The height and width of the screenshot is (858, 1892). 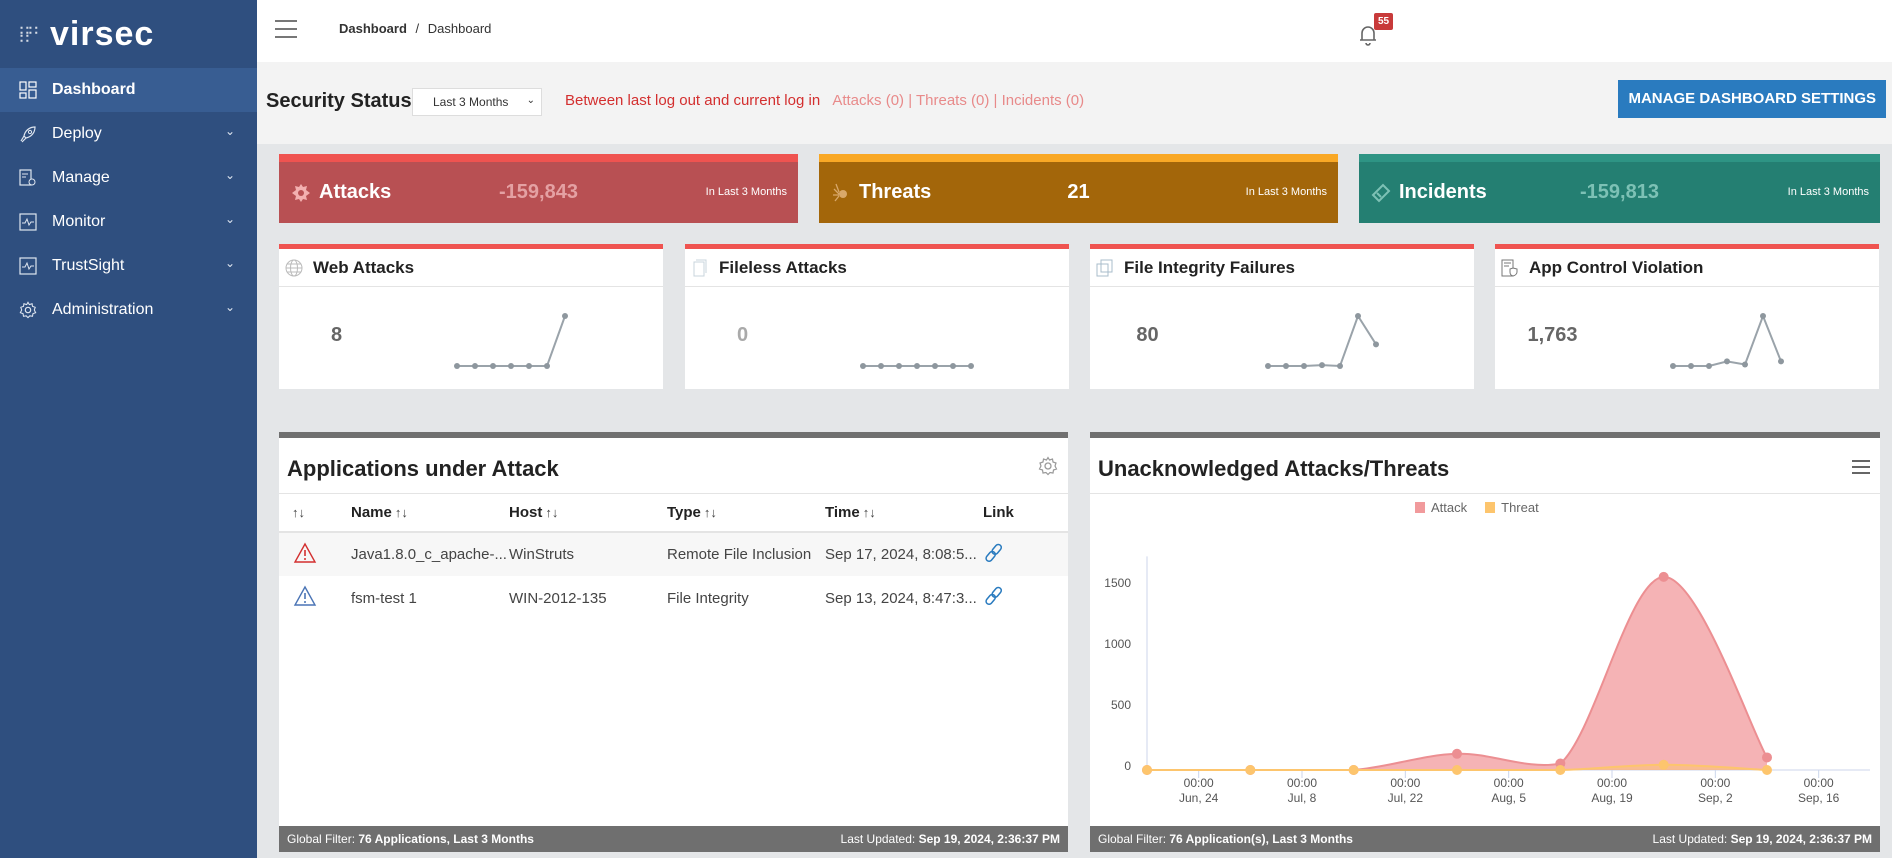 I want to click on logo-text: virsec, so click(x=102, y=33).